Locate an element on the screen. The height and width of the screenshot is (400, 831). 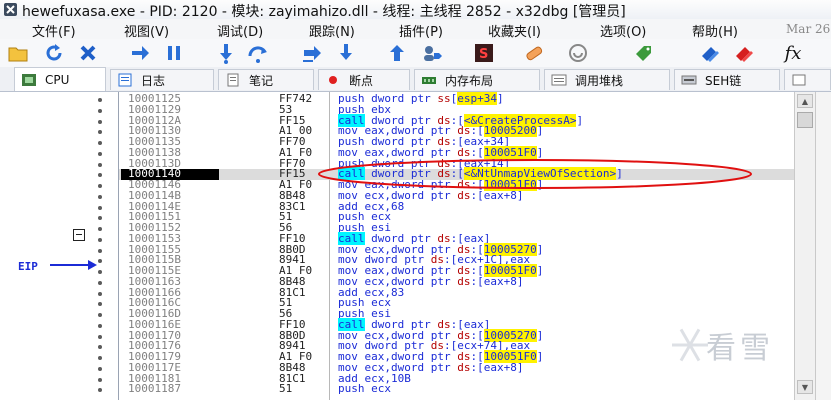
run-to-user-code-icon is located at coordinates (432, 53).